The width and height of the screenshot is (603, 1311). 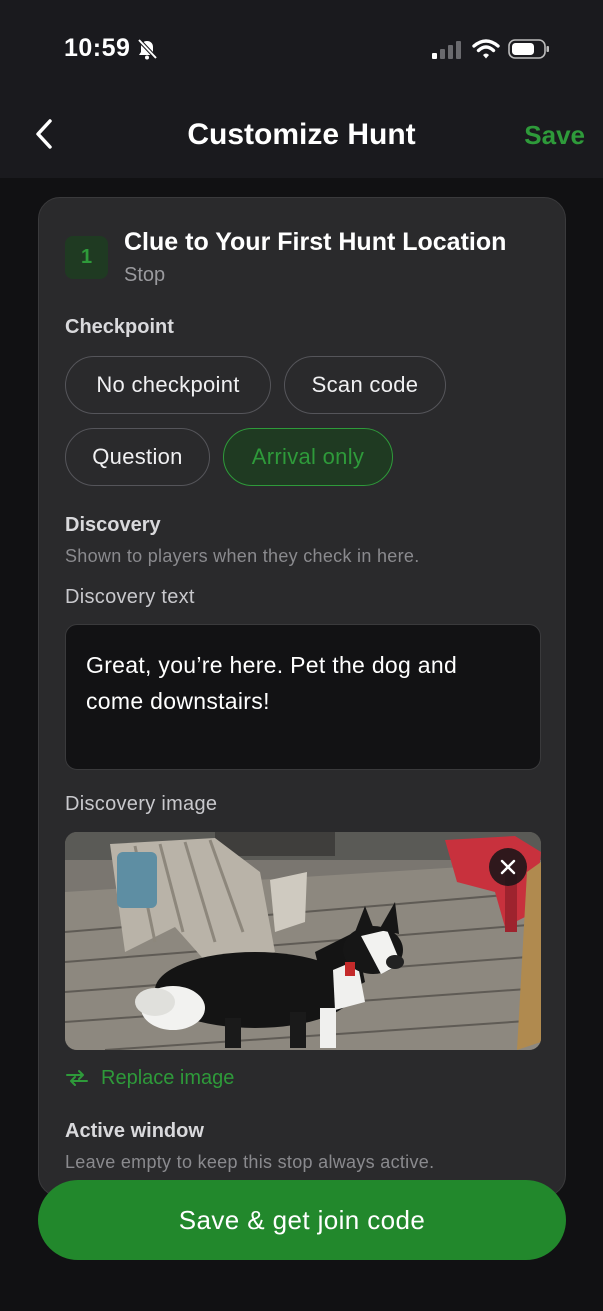 I want to click on checkpoint-option-scan-code: Scan code, so click(x=365, y=385).